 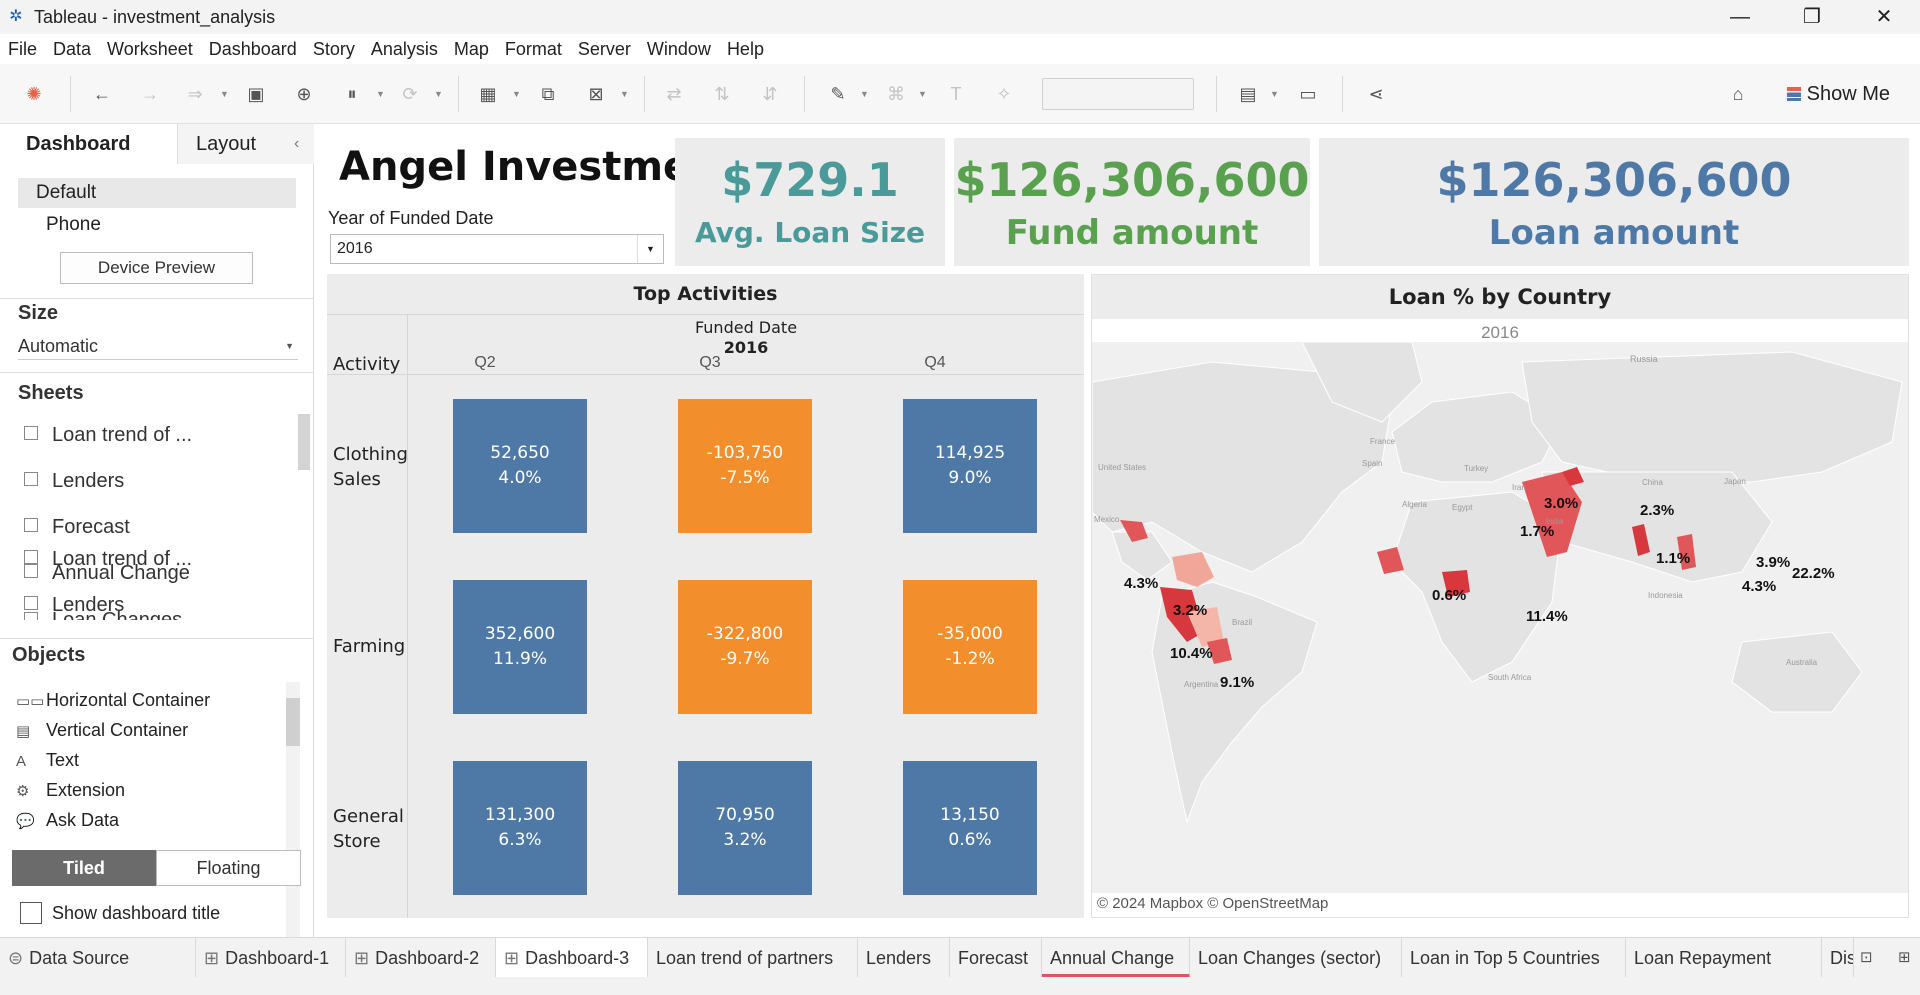 What do you see at coordinates (304, 144) in the screenshot?
I see `collapse-panel-icon: ‹` at bounding box center [304, 144].